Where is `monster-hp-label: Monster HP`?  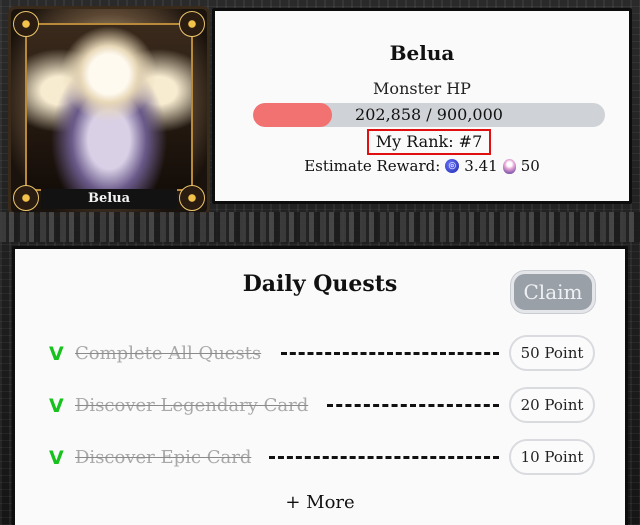
monster-hp-label: Monster HP is located at coordinates (422, 88).